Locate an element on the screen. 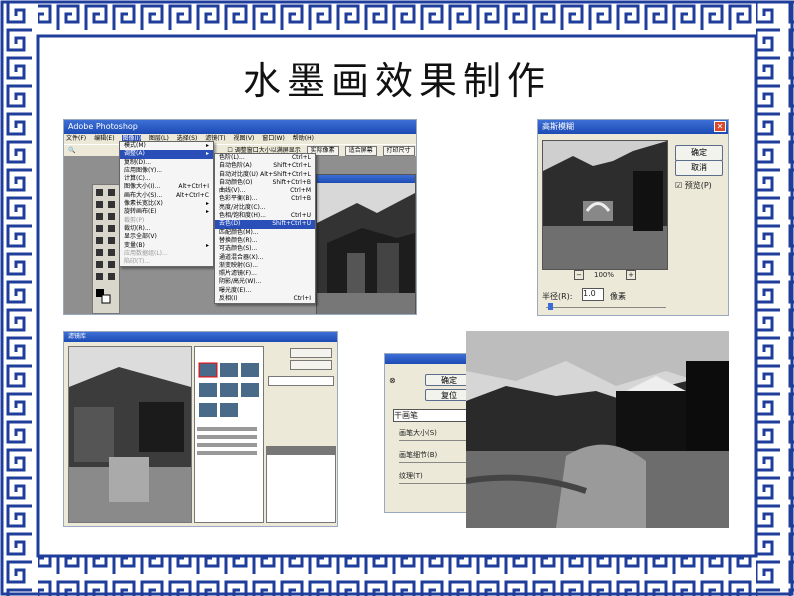 This screenshot has height=596, width=794. filter-reset-button is located at coordinates (311, 365).